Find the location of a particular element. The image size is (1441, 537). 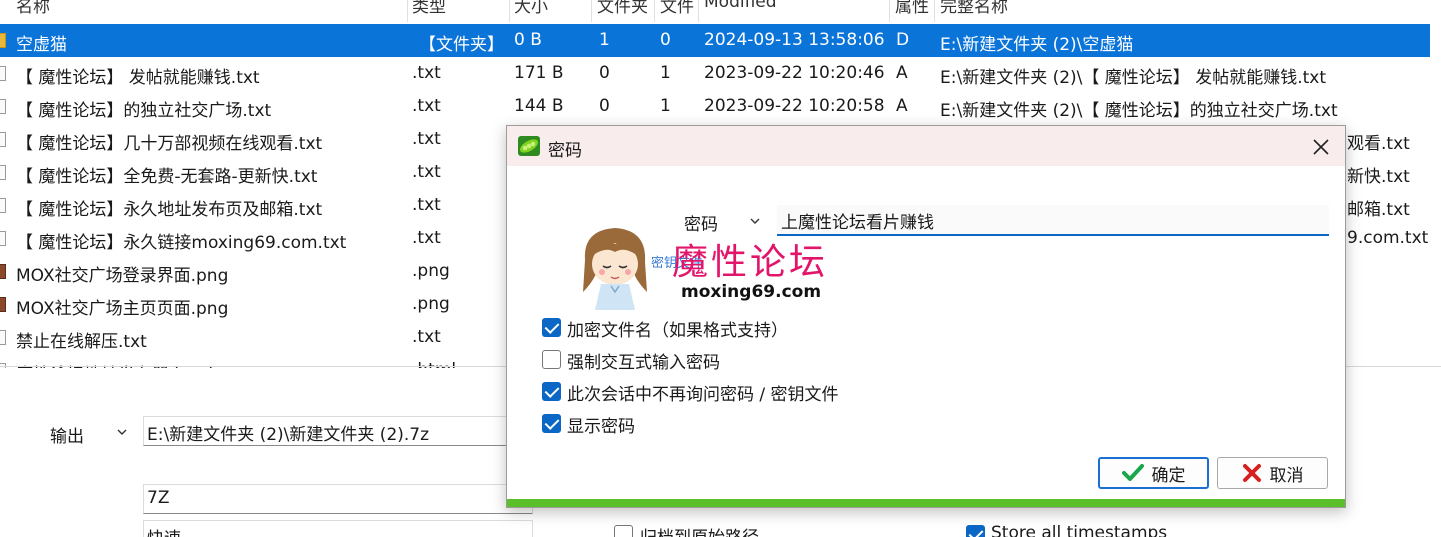

cancel-button: 取消 is located at coordinates (1272, 473).